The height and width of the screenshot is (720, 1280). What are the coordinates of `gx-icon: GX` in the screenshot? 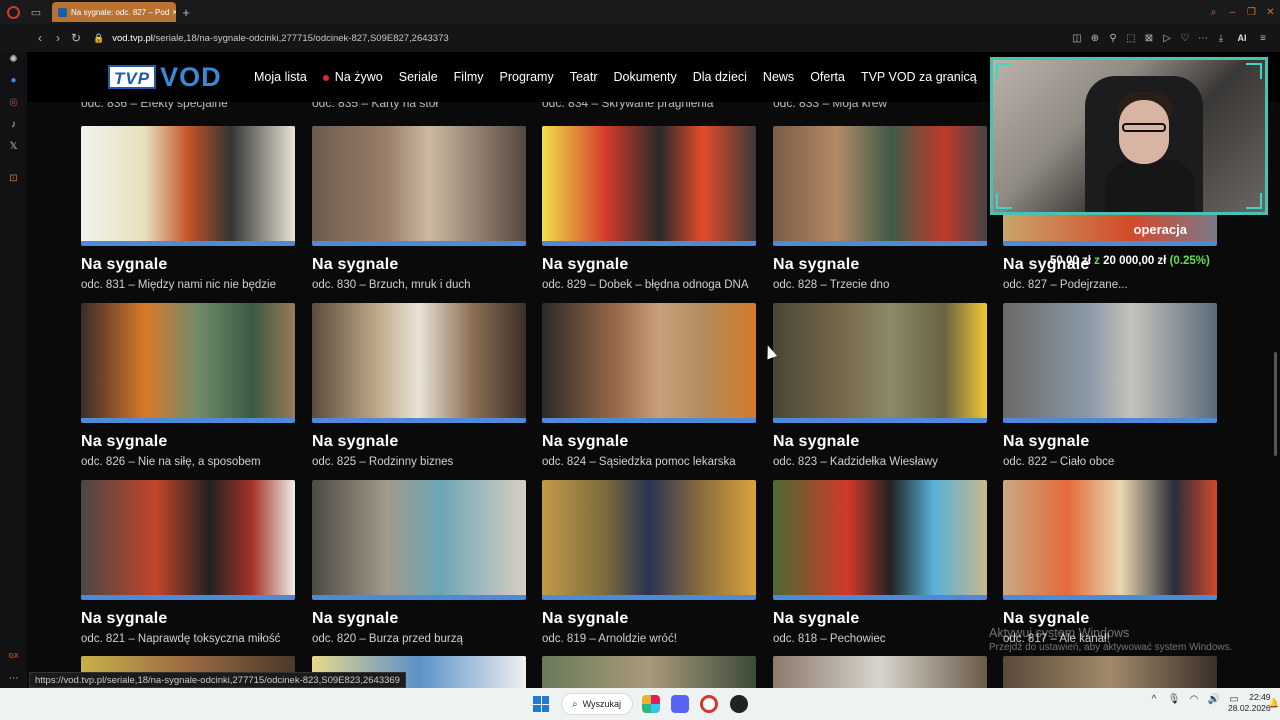 It's located at (13, 656).